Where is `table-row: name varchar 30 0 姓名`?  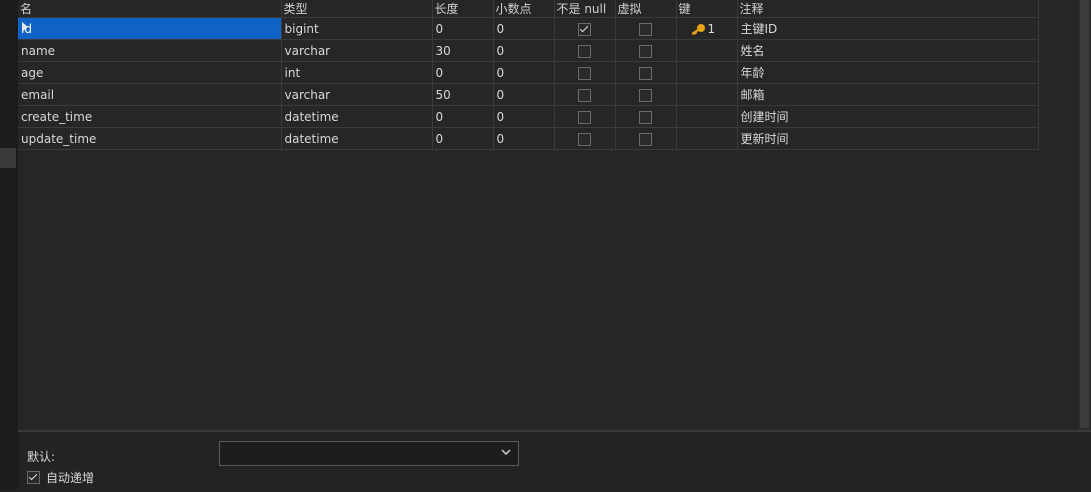
table-row: name varchar 30 0 姓名 is located at coordinates (528, 50).